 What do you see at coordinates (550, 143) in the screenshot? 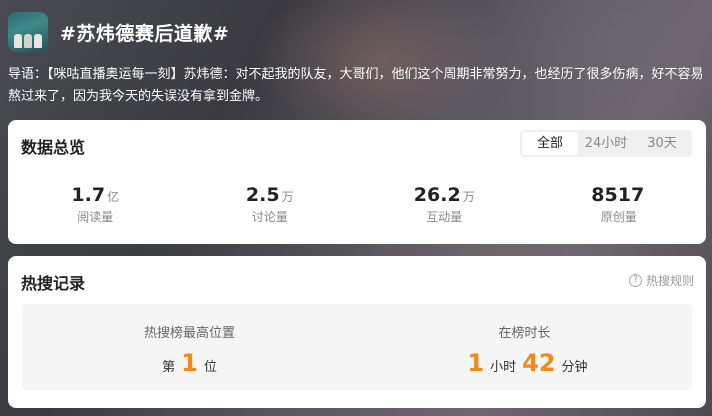
I see `tab-all: 全部` at bounding box center [550, 143].